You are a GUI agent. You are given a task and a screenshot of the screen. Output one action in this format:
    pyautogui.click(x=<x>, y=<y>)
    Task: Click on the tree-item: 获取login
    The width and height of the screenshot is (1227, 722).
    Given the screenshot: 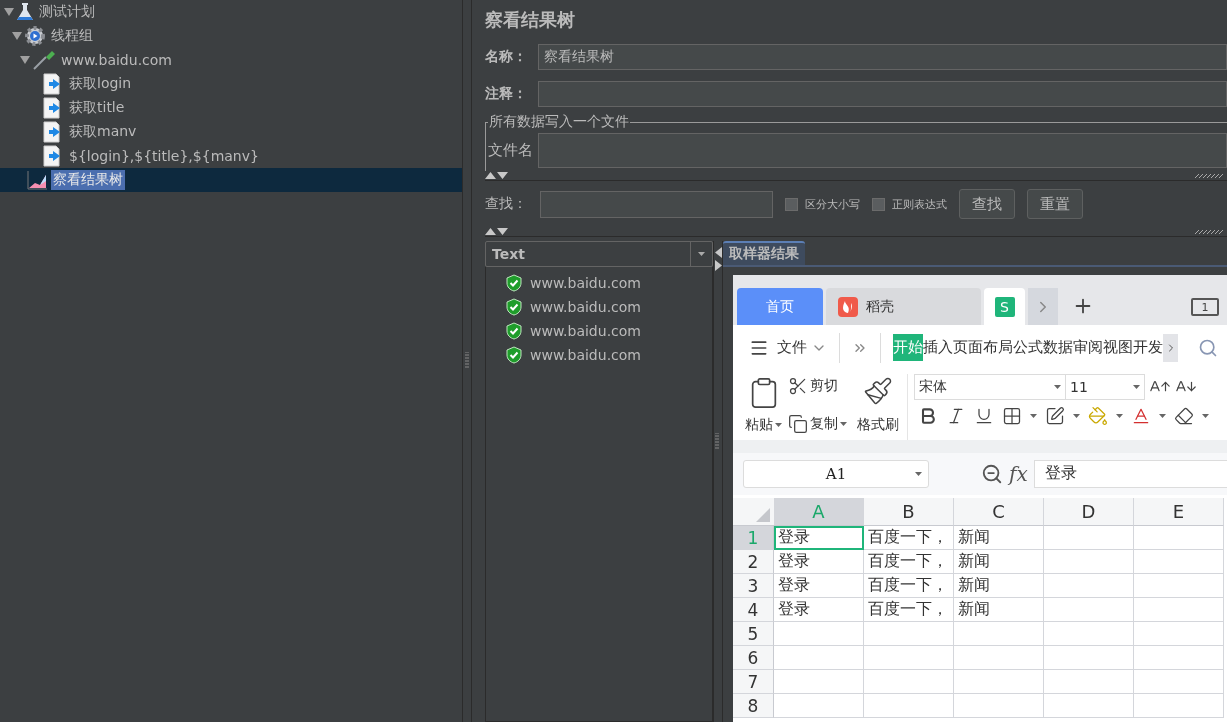 What is the action you would take?
    pyautogui.click(x=100, y=84)
    